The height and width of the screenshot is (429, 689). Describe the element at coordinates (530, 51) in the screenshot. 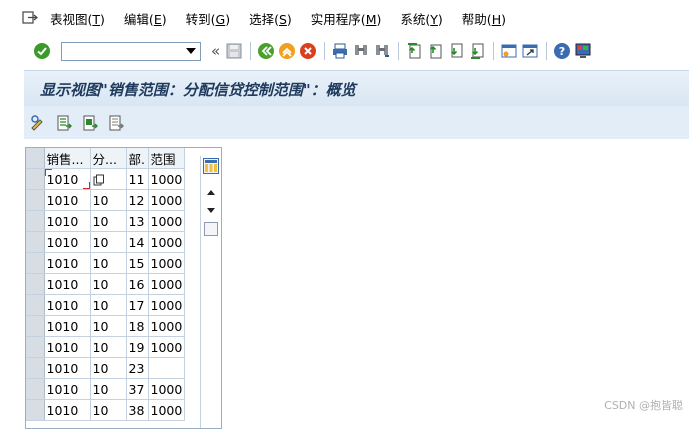

I see `shortcut-icon` at that location.